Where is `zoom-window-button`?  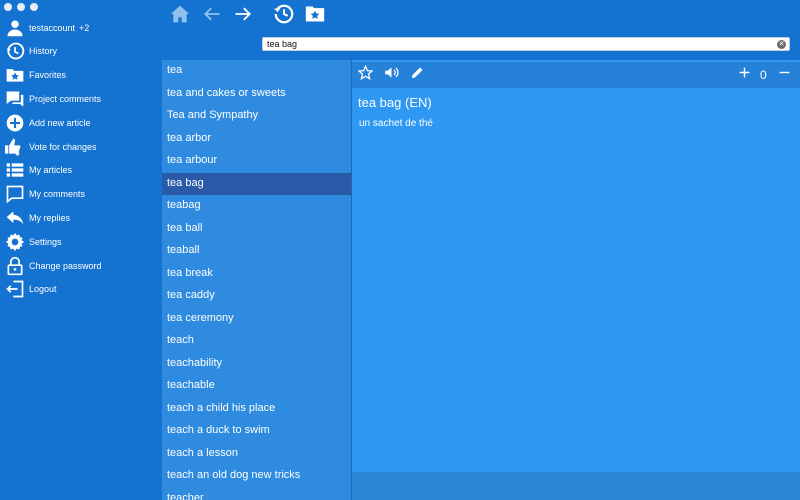
zoom-window-button is located at coordinates (34, 7).